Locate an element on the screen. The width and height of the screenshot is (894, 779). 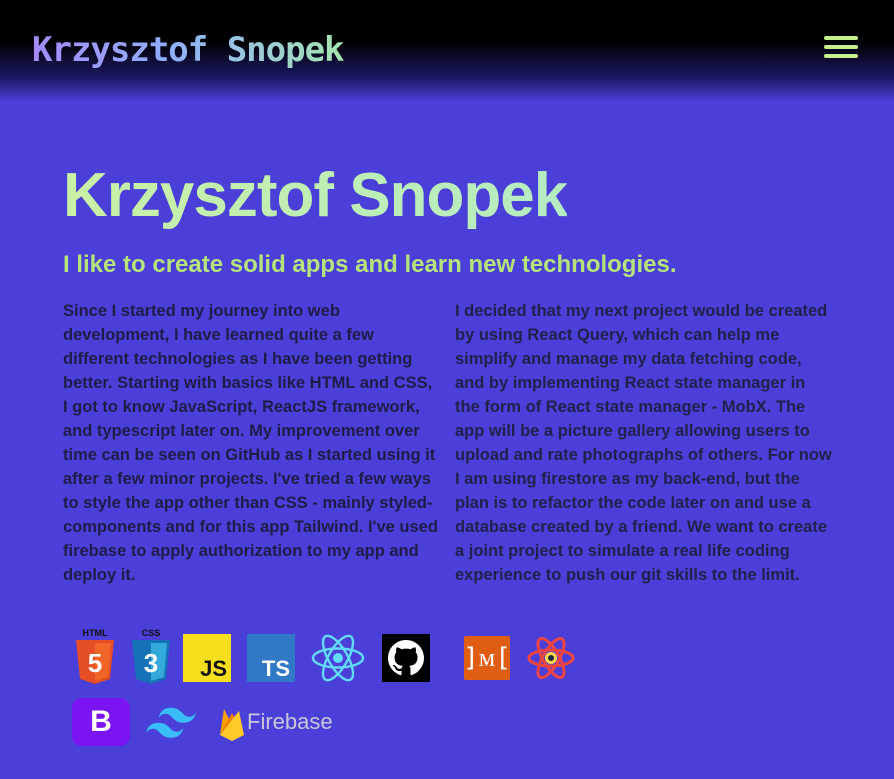
github-icon is located at coordinates (406, 658).